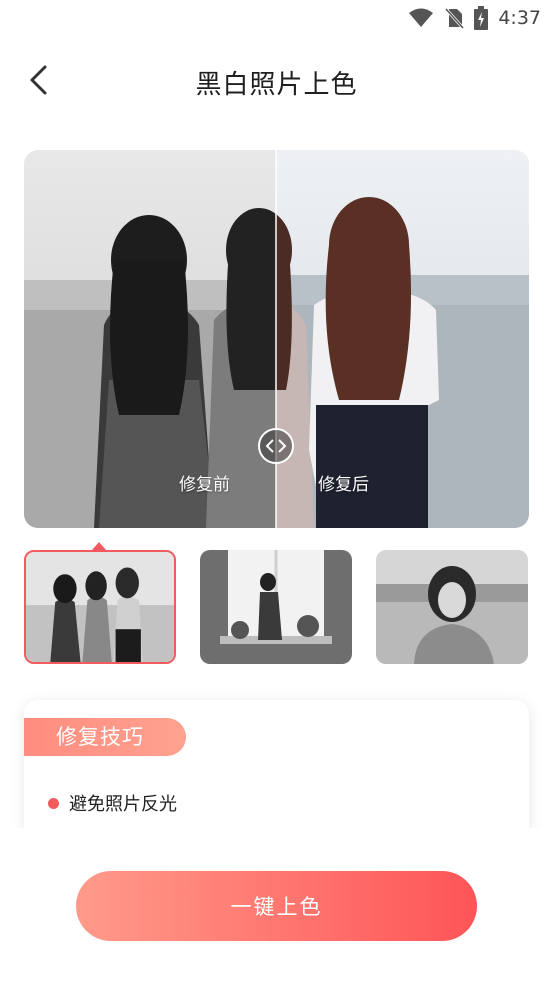 This screenshot has height=983, width=553. Describe the element at coordinates (123, 804) in the screenshot. I see `tip-text: 避免照片反光` at that location.